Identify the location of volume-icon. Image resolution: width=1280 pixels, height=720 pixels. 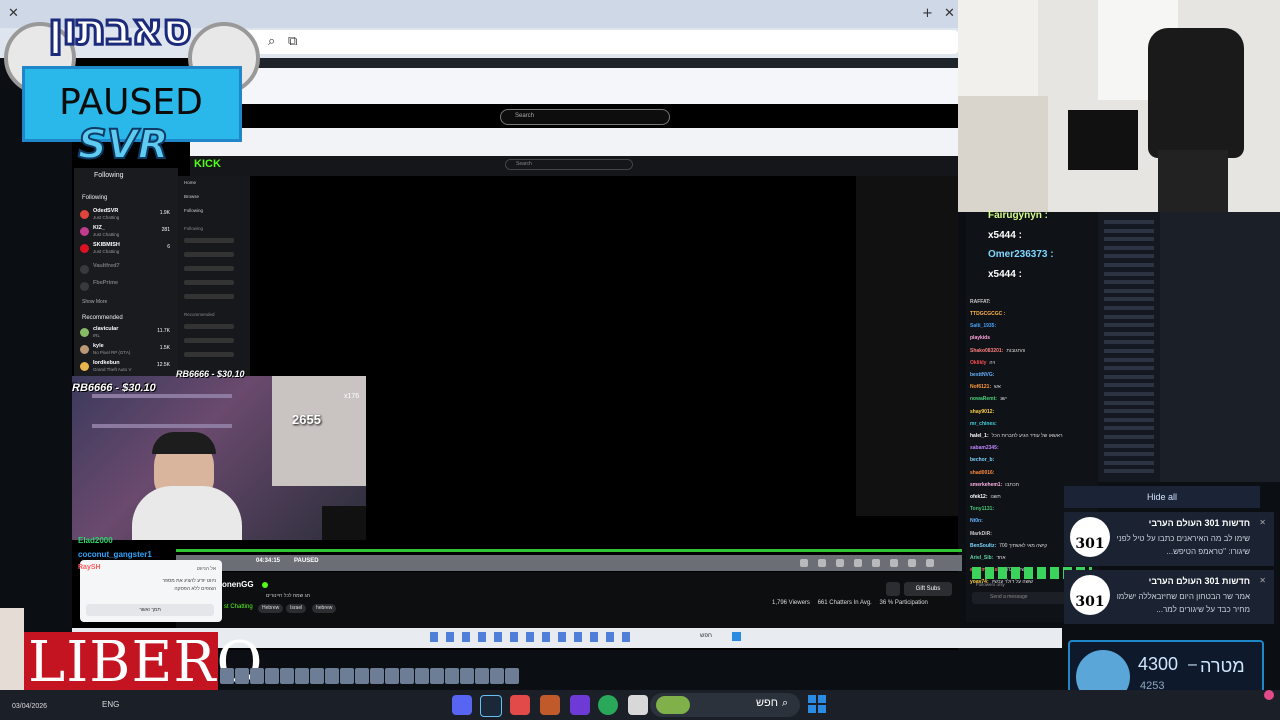
(894, 563).